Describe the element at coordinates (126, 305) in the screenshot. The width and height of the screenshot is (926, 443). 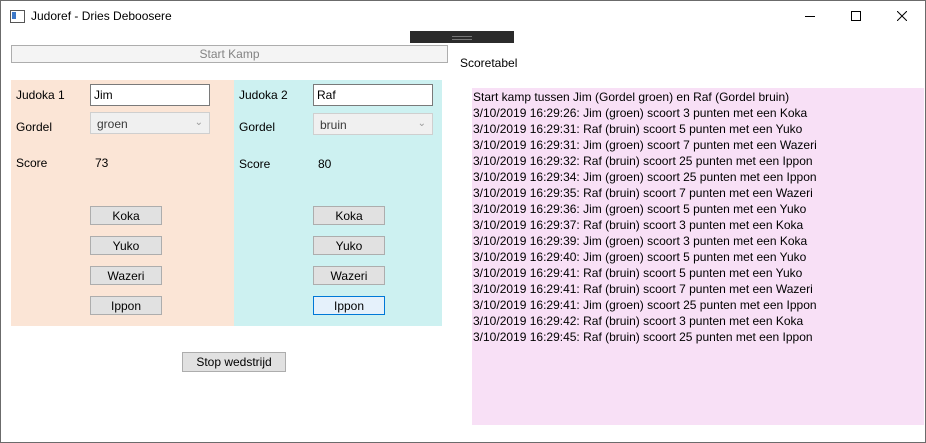
I see `judoka1-ippon-button: Ippon` at that location.